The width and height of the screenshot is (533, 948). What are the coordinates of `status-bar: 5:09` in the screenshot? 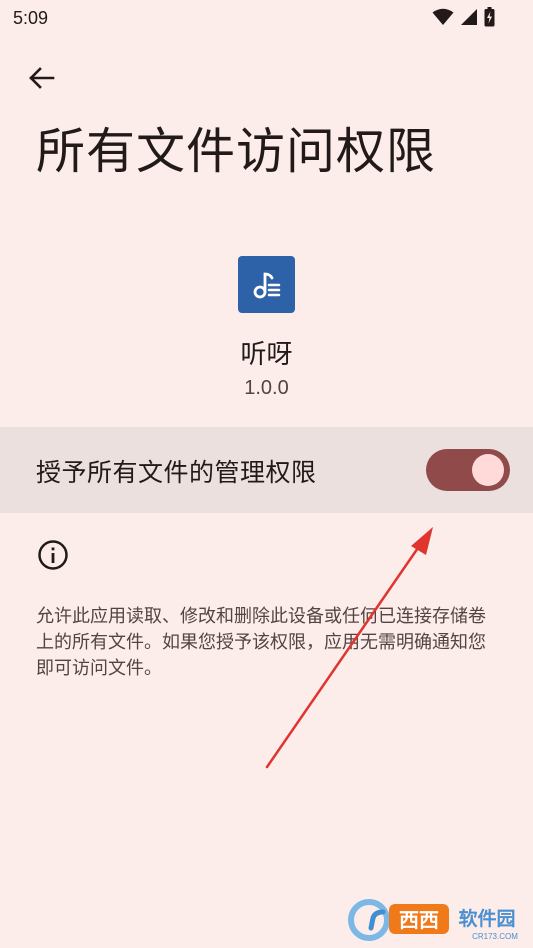 It's located at (266, 18).